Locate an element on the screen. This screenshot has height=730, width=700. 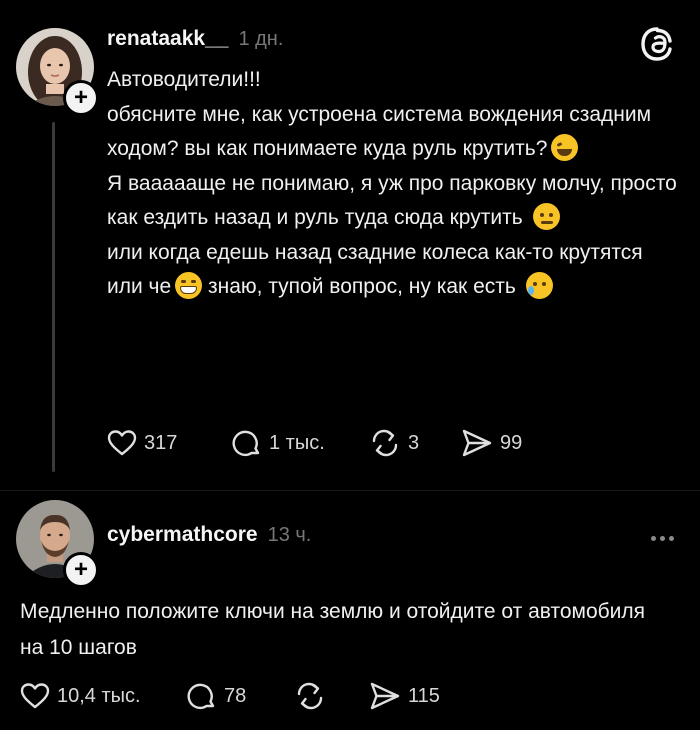
like-button: 10,4 тыс. is located at coordinates (103, 696).